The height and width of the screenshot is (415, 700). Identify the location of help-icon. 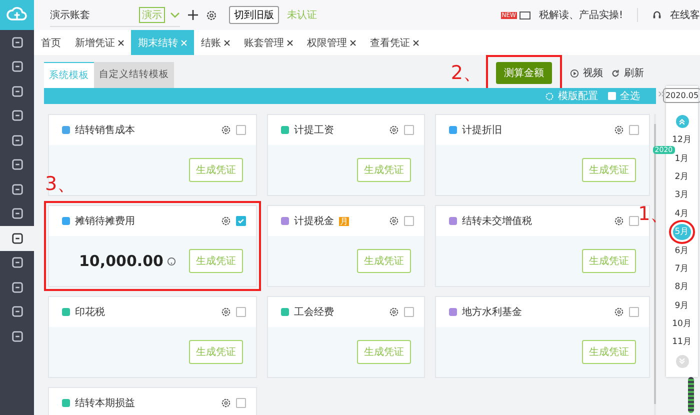
(171, 261).